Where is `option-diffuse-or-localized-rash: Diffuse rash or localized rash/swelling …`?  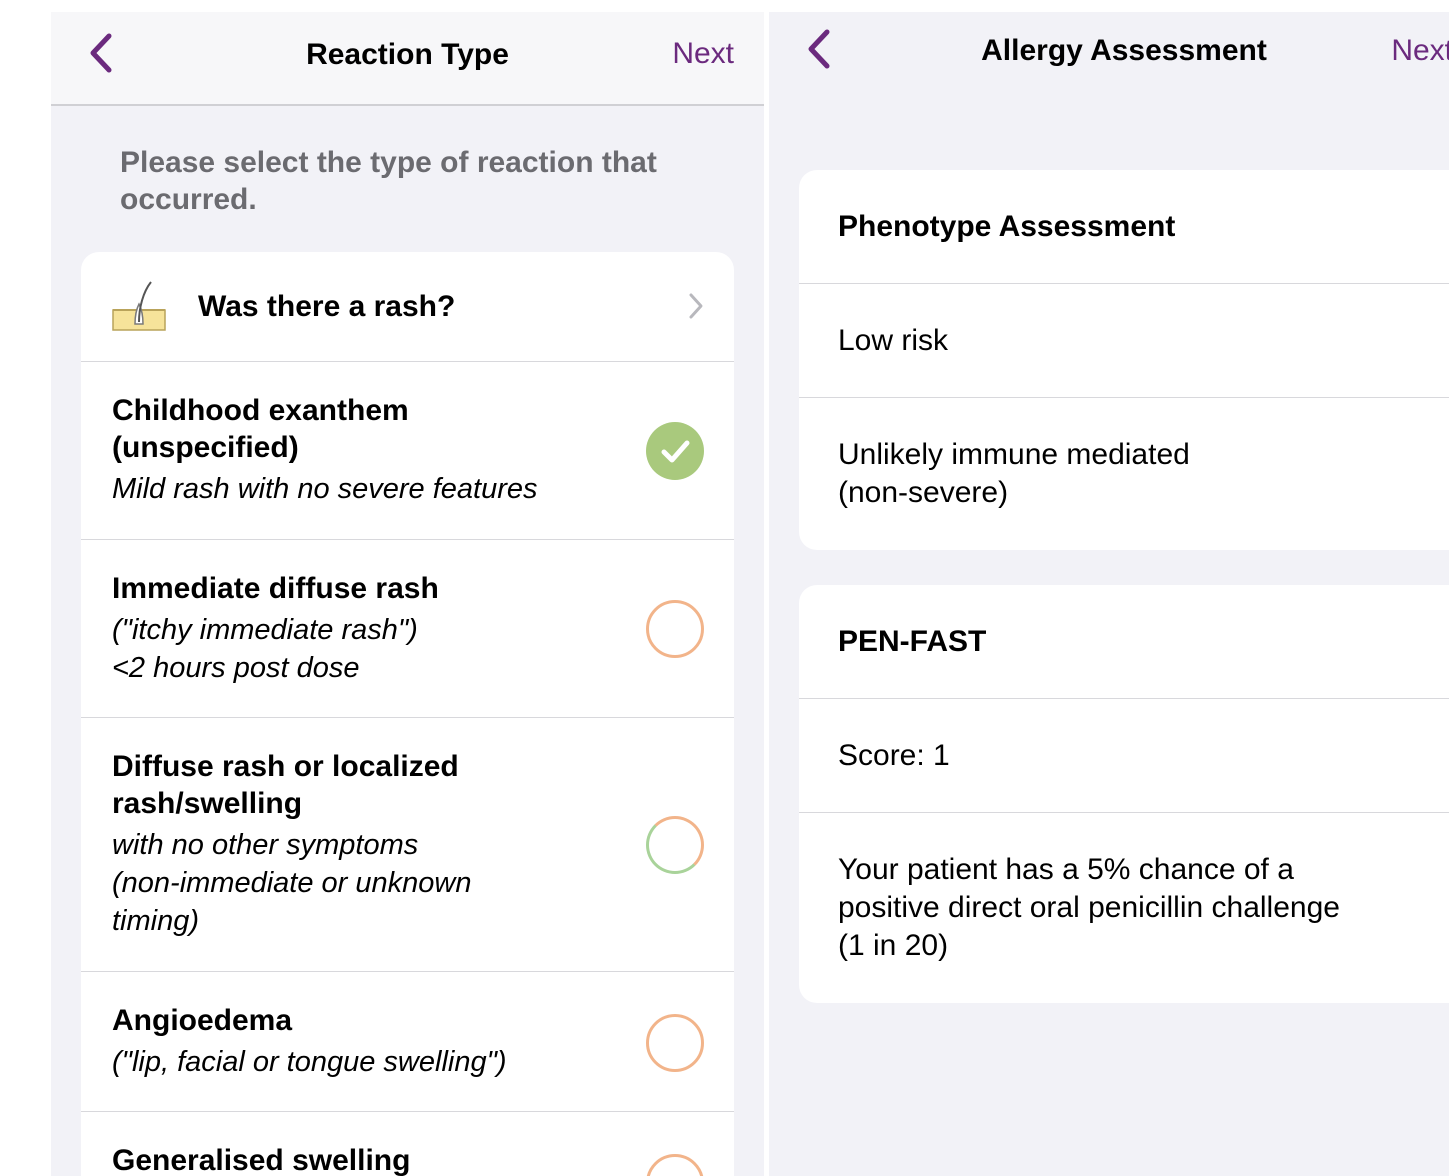 option-diffuse-or-localized-rash: Diffuse rash or localized rash/swelling … is located at coordinates (407, 845).